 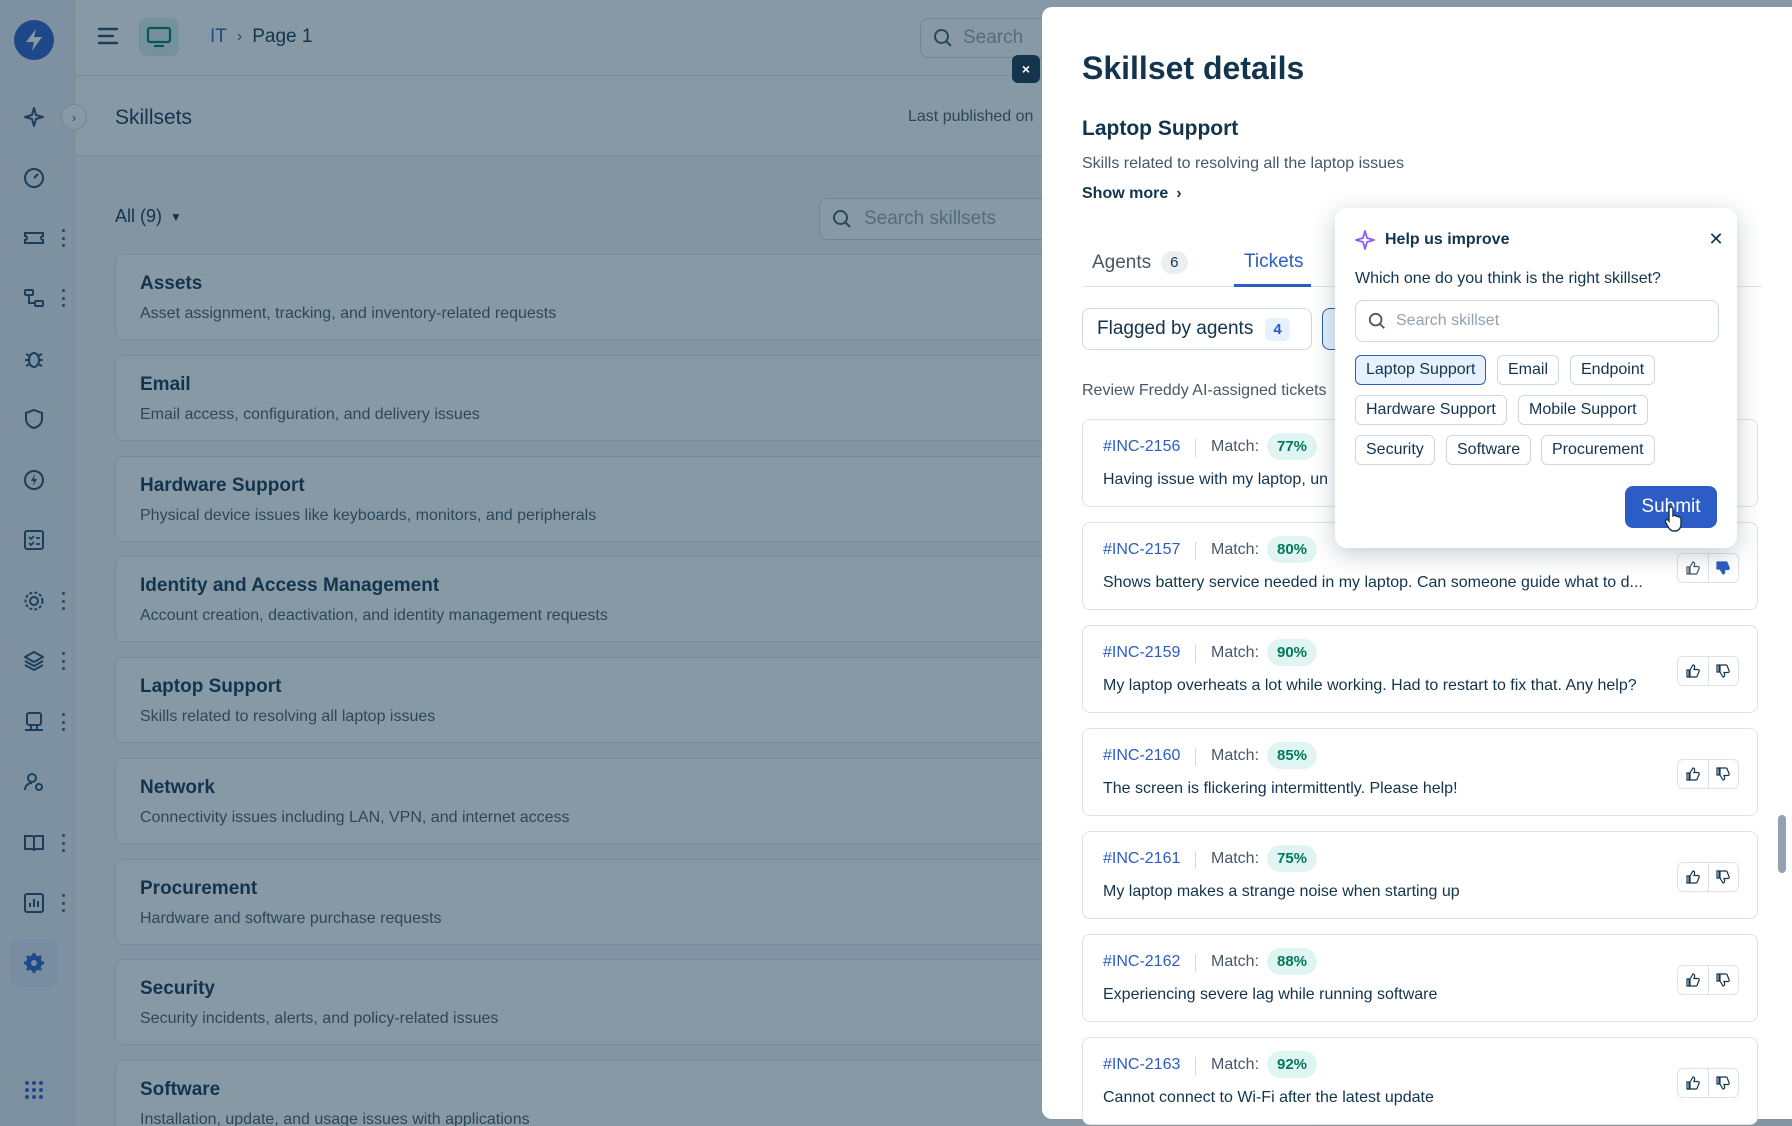 I want to click on match-badge: 75%, so click(x=1292, y=858).